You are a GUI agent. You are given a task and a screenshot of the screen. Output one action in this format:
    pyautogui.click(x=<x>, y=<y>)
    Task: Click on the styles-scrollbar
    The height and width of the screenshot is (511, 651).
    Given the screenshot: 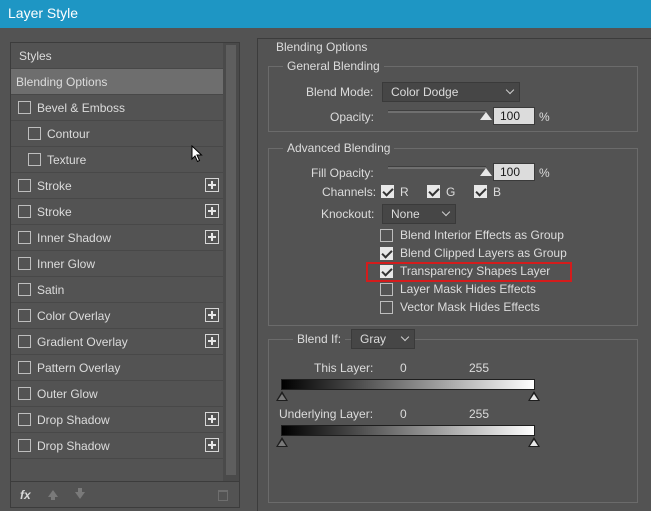 What is the action you would take?
    pyautogui.click(x=231, y=262)
    